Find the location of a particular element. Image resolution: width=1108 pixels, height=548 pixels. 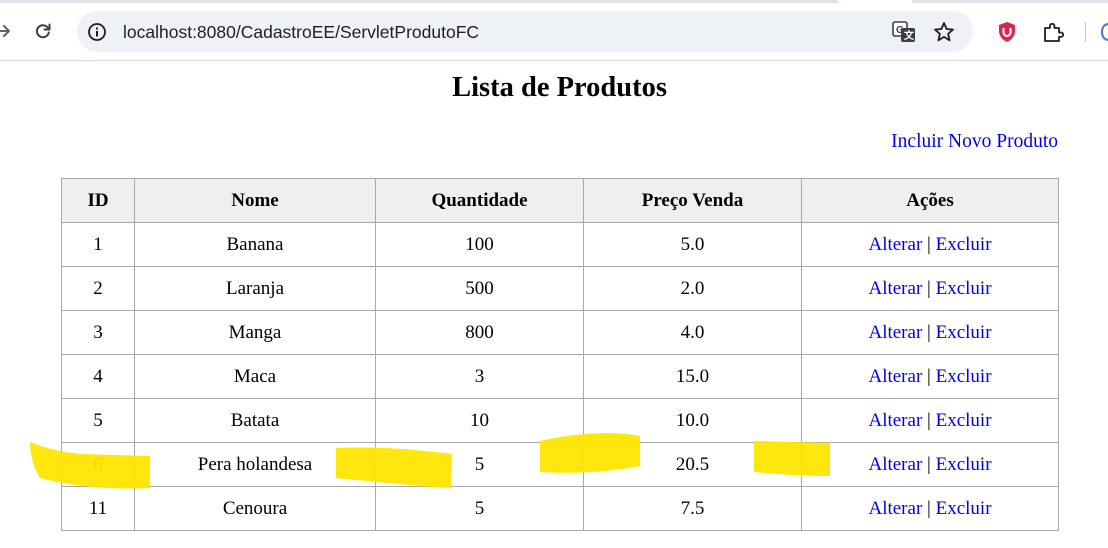

cell-nome: Maca is located at coordinates (255, 376).